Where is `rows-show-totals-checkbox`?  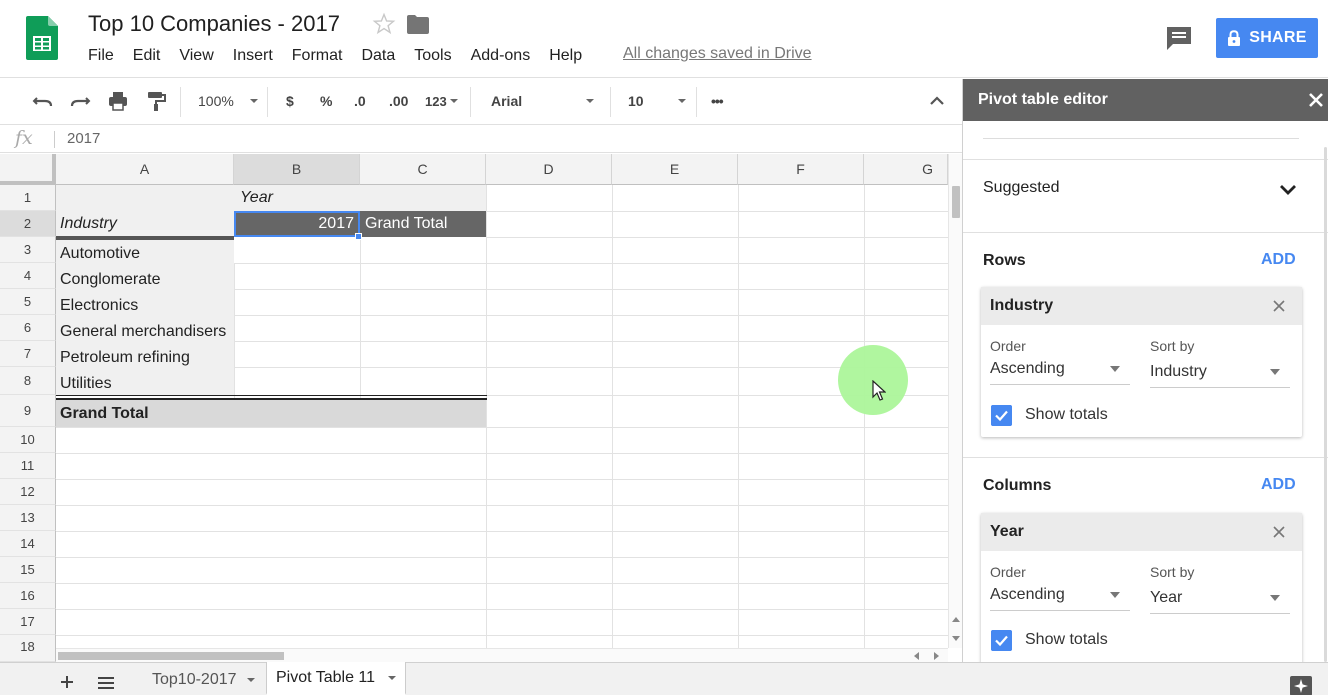 rows-show-totals-checkbox is located at coordinates (1001, 415).